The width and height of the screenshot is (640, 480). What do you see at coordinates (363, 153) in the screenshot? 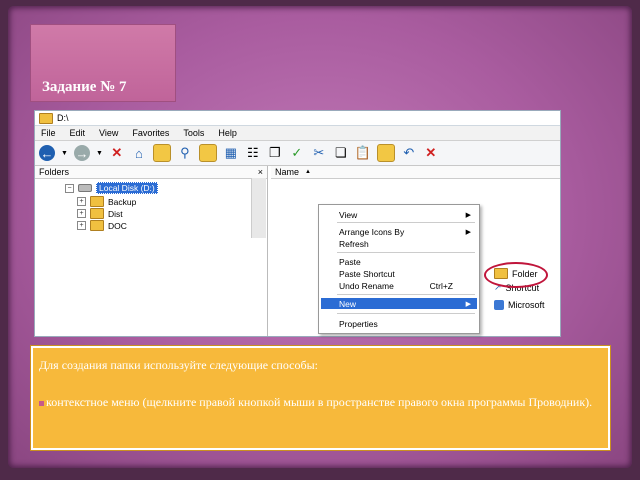
I see `paste-icon: 📋` at bounding box center [363, 153].